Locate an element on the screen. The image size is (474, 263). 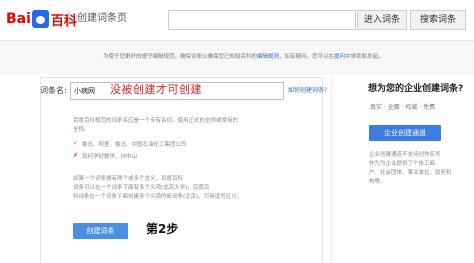
create-entry-button: 创建词条 is located at coordinates (100, 231).